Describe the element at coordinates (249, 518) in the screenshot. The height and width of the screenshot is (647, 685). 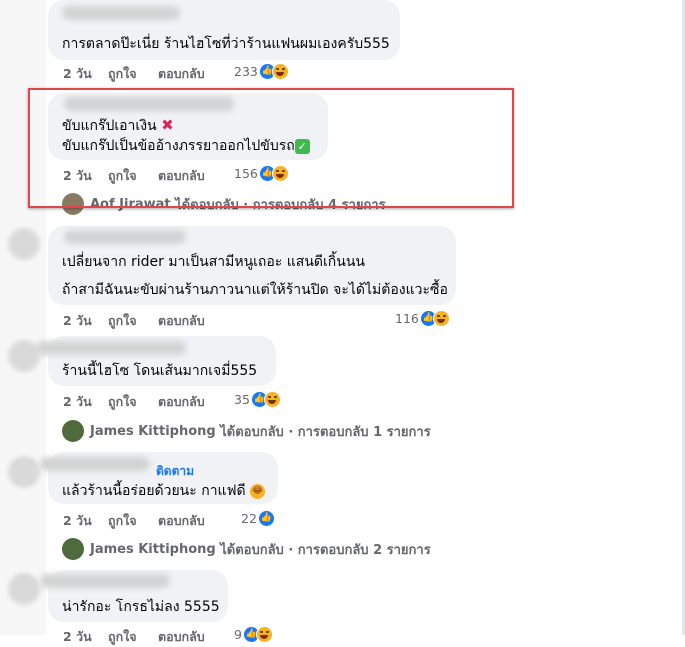
I see `reaction-count: 22` at that location.